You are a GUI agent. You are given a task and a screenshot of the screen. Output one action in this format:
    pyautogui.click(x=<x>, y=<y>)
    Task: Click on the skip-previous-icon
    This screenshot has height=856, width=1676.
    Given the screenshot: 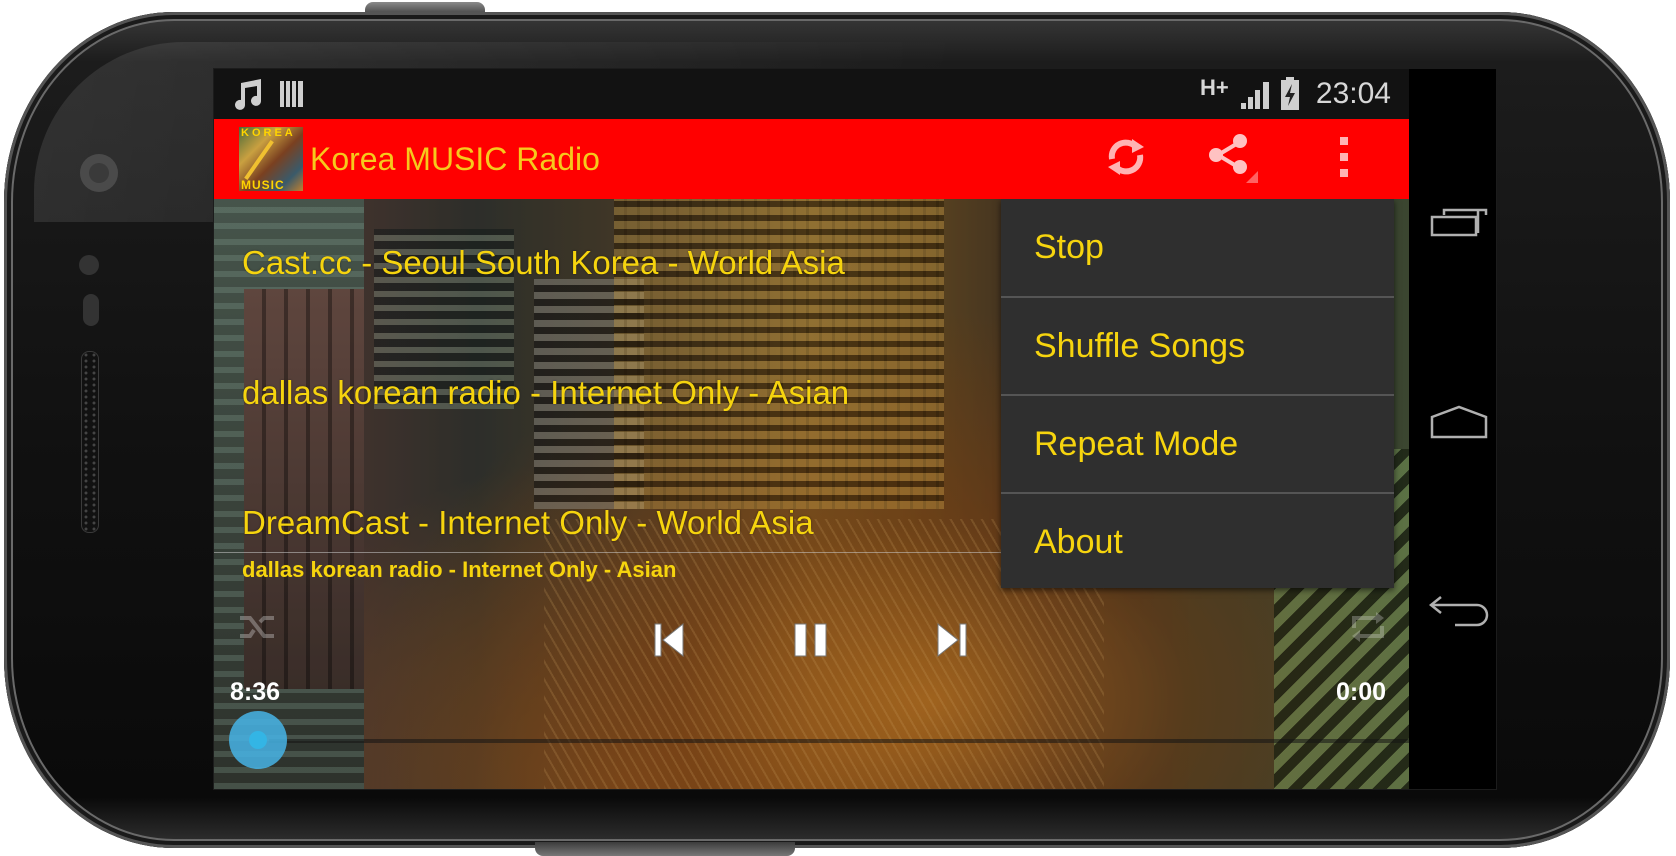 What is the action you would take?
    pyautogui.click(x=669, y=642)
    